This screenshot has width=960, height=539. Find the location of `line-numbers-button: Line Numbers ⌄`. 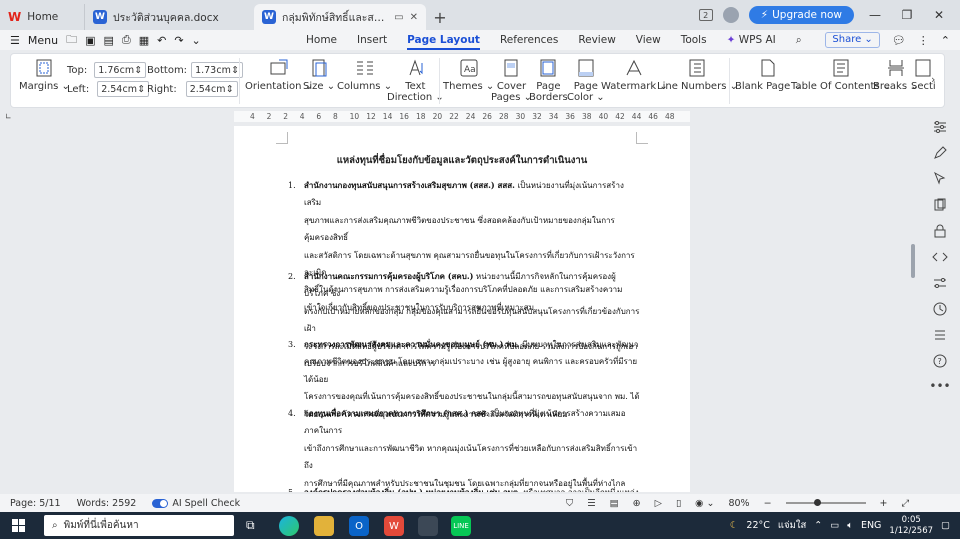

line-numbers-button: Line Numbers ⌄ is located at coordinates (697, 74).